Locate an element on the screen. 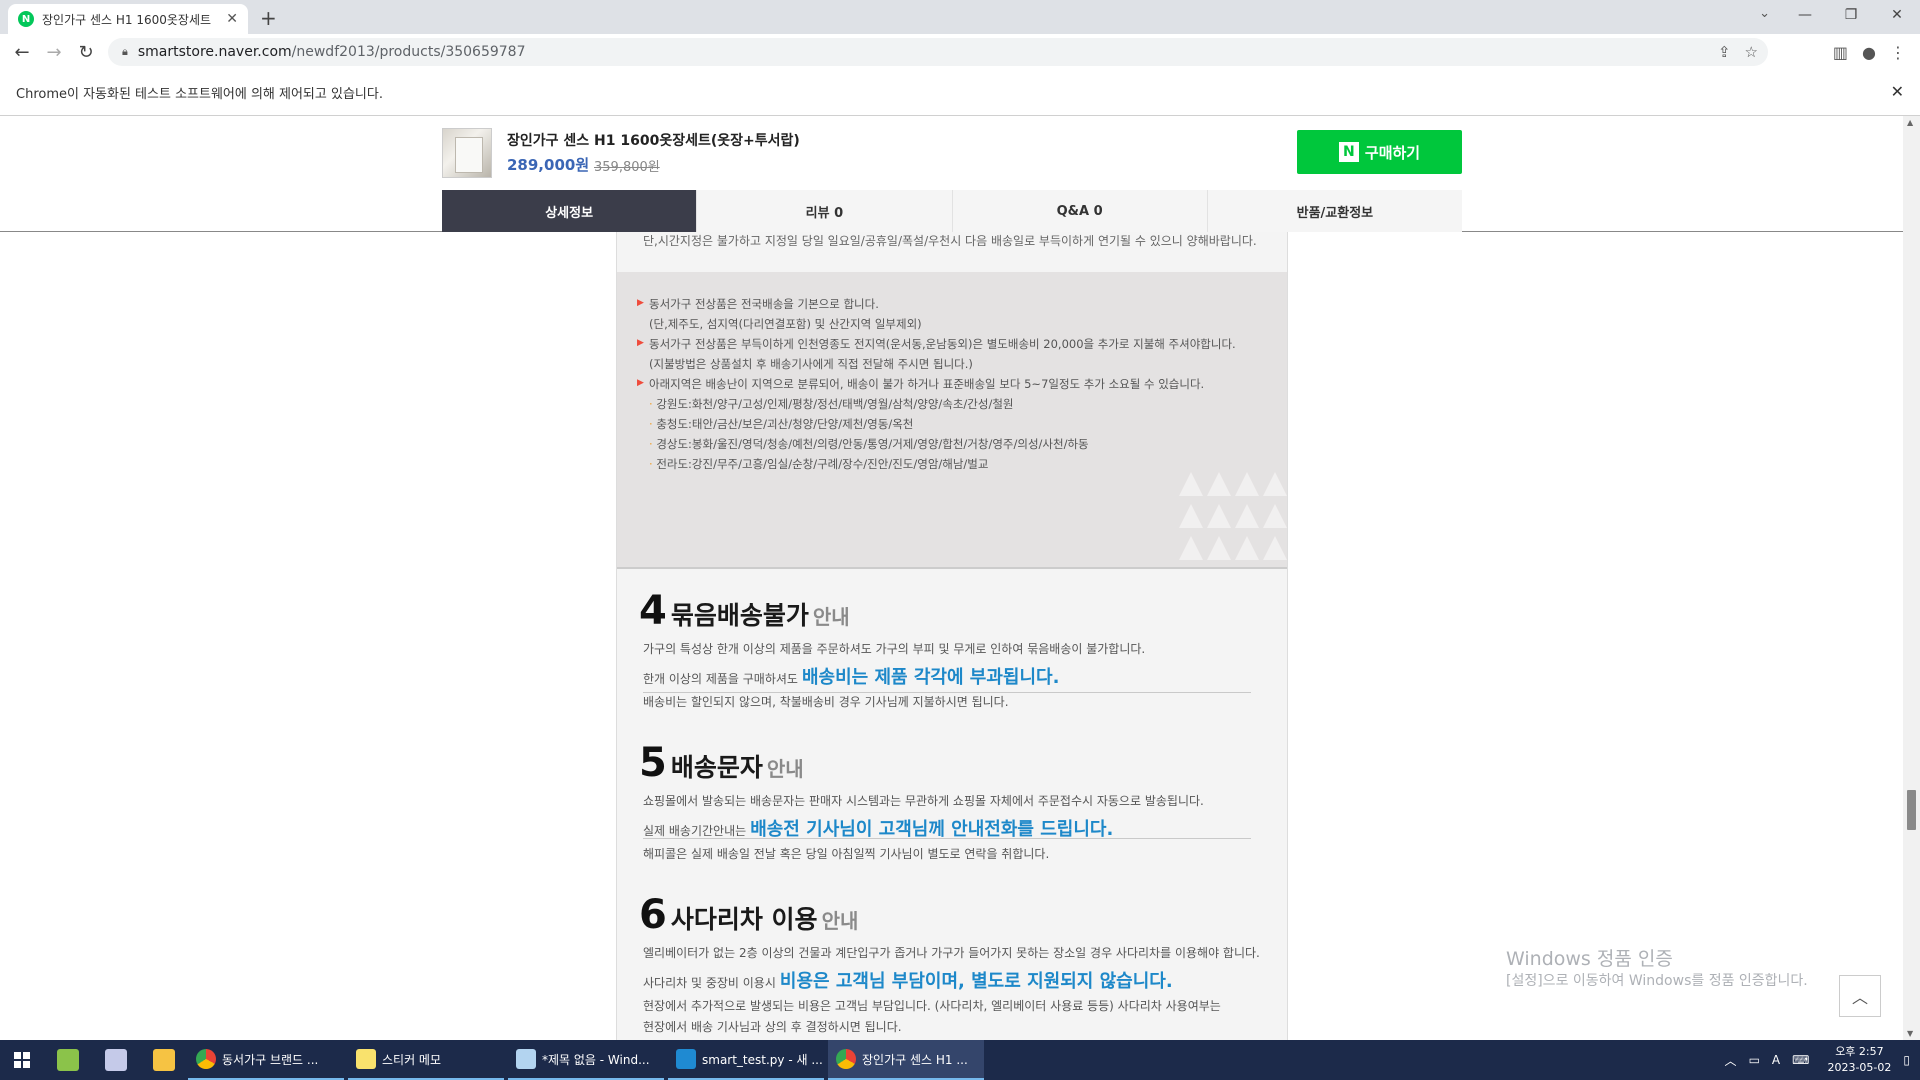 This screenshot has height=1080, width=1920. section-text: 사다리차 및 중장비 이용시 is located at coordinates (709, 983).